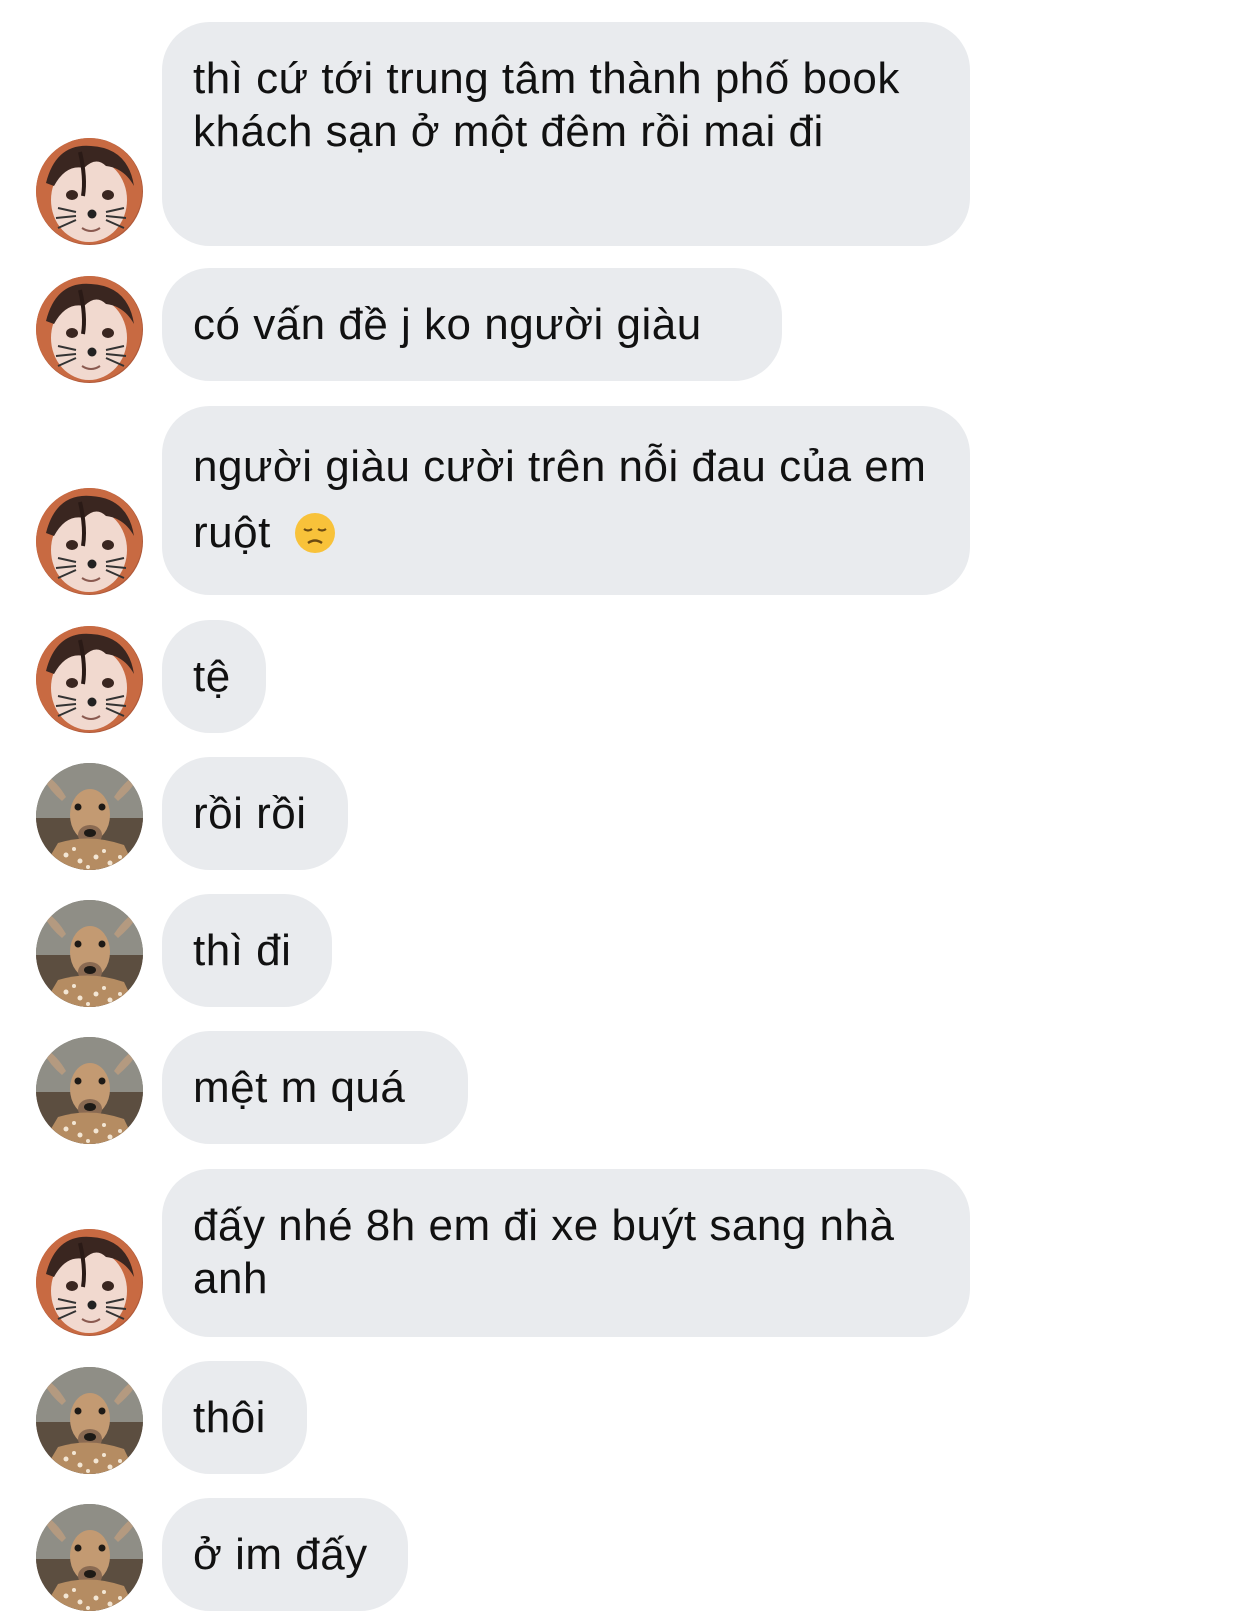 The width and height of the screenshot is (1242, 1622). Describe the element at coordinates (229, 1417) in the screenshot. I see `message-text: thôi` at that location.